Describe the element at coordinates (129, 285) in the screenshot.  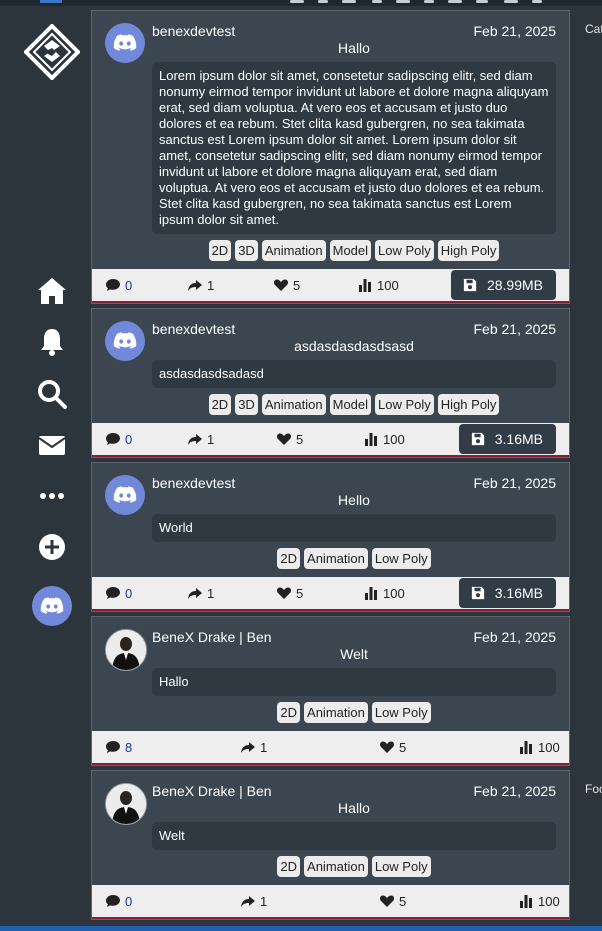
I see `comment-count: 0` at that location.